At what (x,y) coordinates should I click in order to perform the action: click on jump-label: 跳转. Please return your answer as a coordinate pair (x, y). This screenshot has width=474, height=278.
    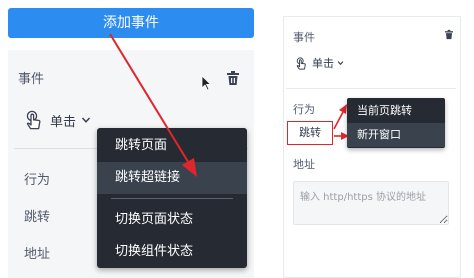
    Looking at the image, I should click on (37, 217).